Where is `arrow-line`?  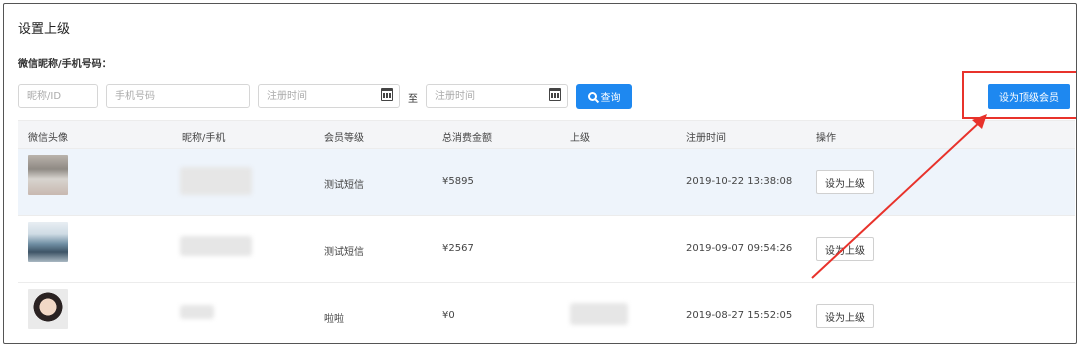
arrow-line is located at coordinates (897, 199).